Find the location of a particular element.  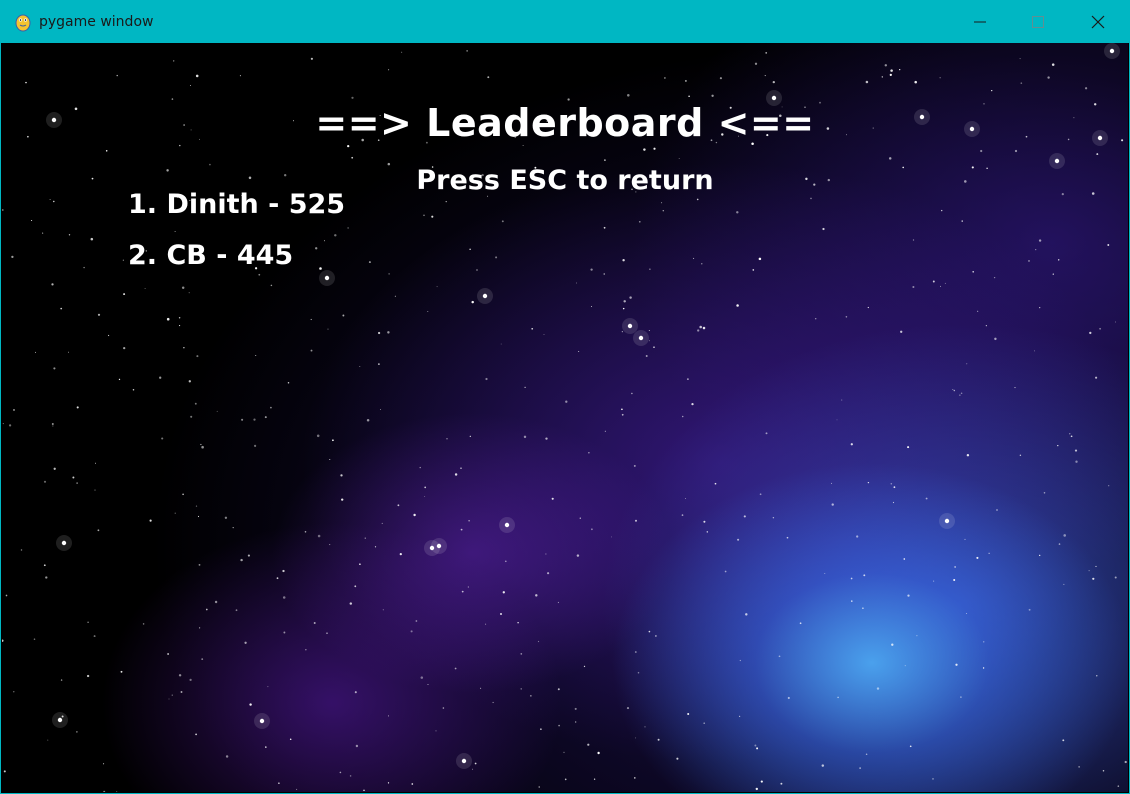

title-bar: pygame window is located at coordinates (565, 22).